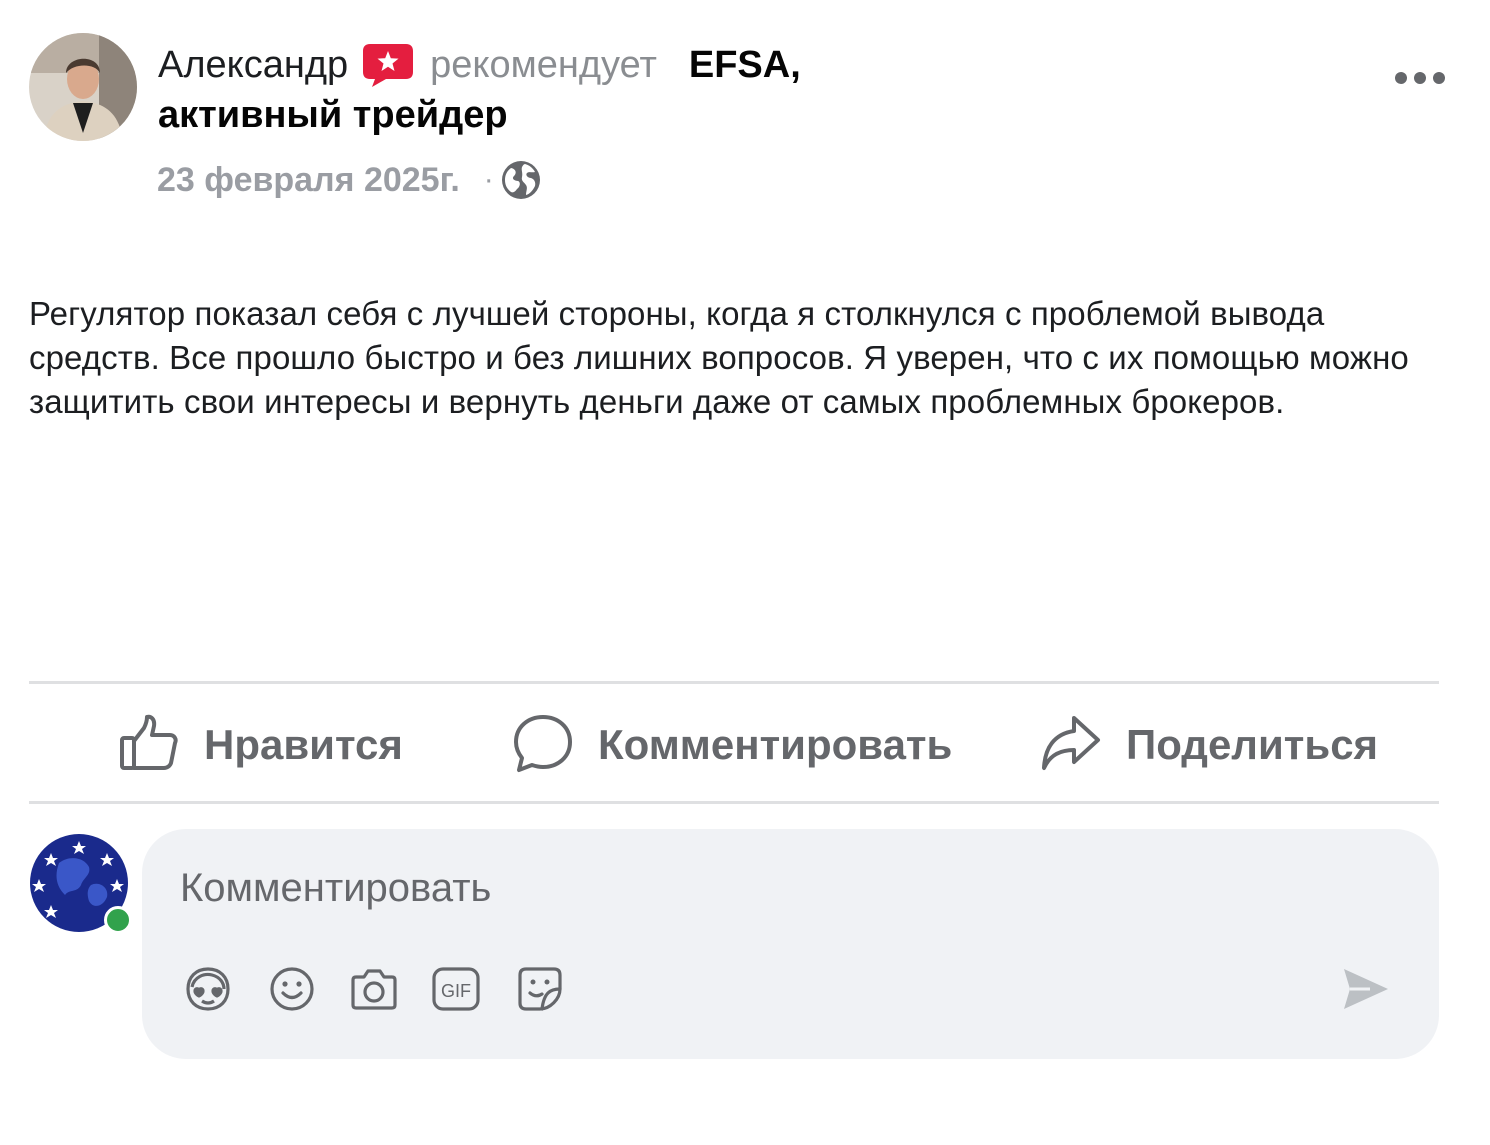 The width and height of the screenshot is (1490, 1145). I want to click on post-header: Александр рекомендует EFSA,, so click(479, 65).